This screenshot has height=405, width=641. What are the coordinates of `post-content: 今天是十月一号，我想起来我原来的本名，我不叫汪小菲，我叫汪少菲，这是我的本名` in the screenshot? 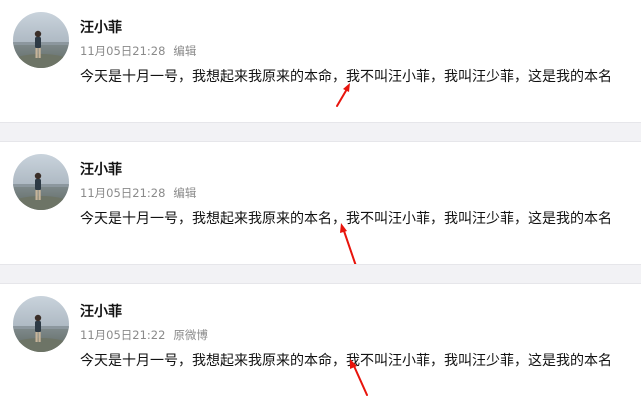 It's located at (346, 219).